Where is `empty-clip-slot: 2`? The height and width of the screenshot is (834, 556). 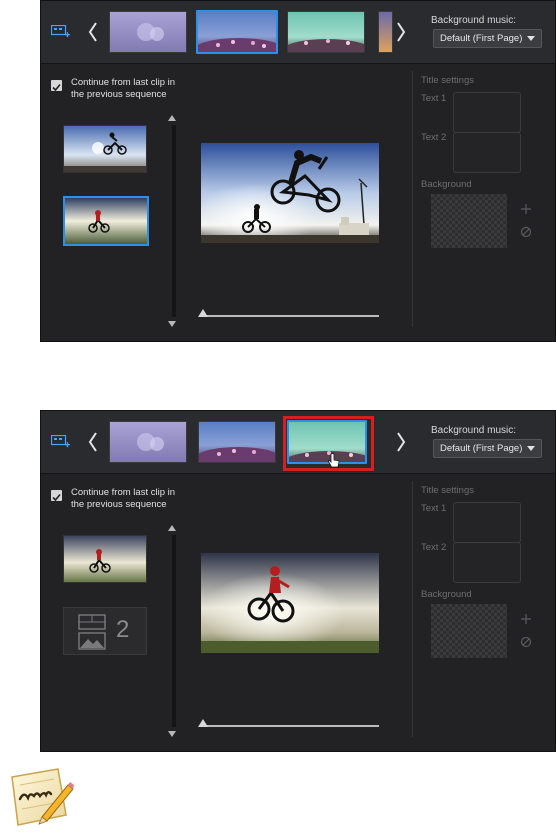 empty-clip-slot: 2 is located at coordinates (105, 631).